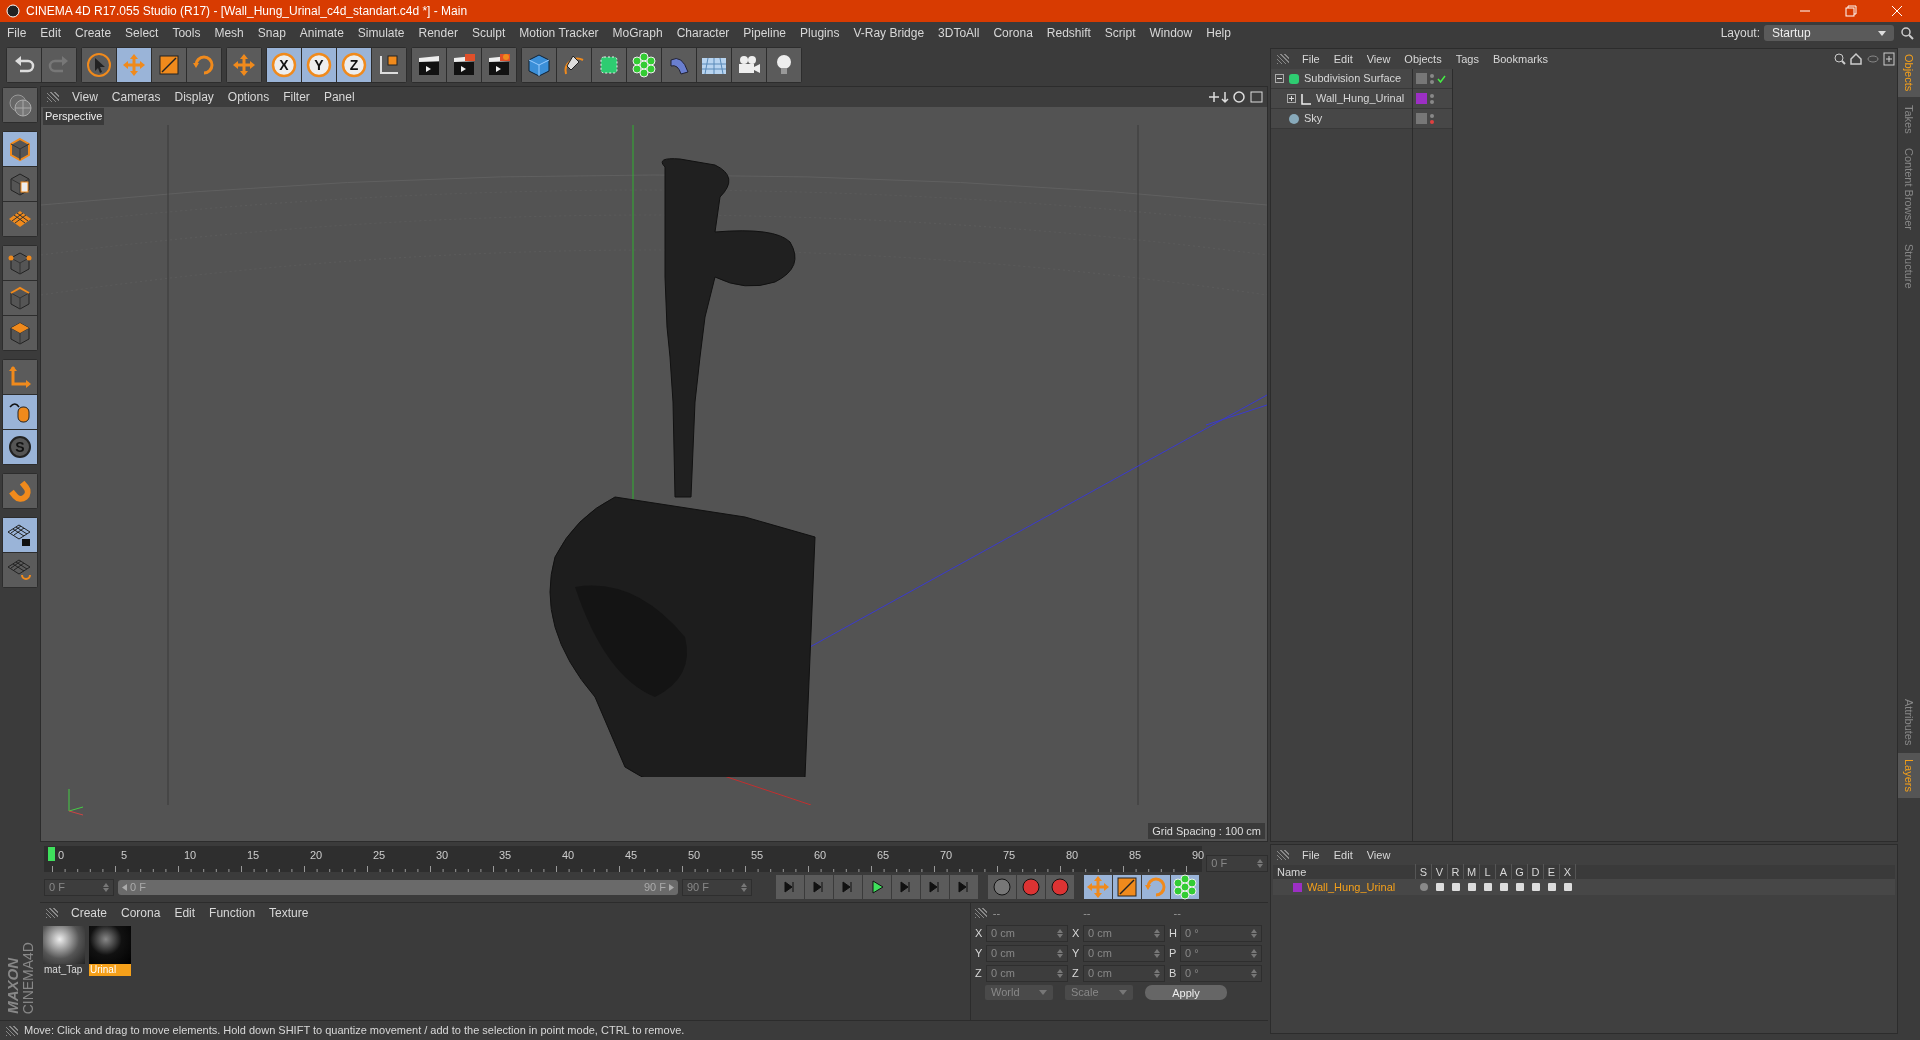 This screenshot has height=1040, width=1920. I want to click on layer-name: Wall_Hung_Urinal, so click(1361, 887).